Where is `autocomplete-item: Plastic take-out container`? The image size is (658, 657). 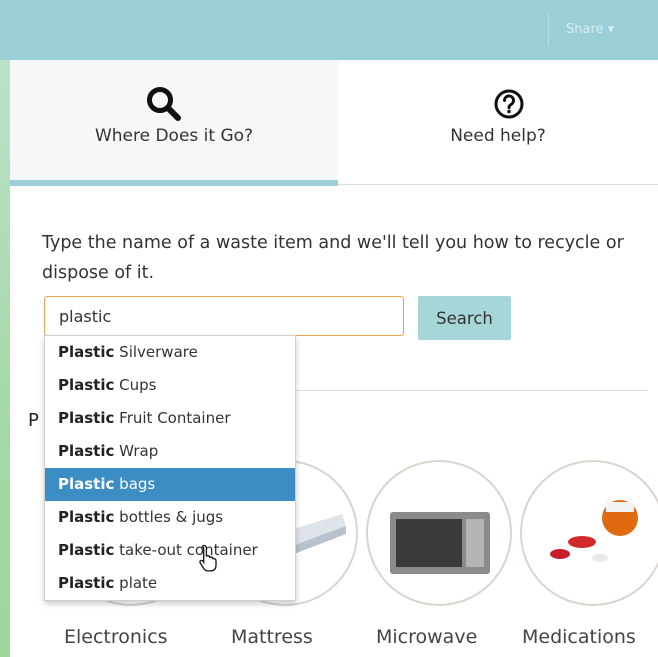
autocomplete-item: Plastic take-out container is located at coordinates (170, 550).